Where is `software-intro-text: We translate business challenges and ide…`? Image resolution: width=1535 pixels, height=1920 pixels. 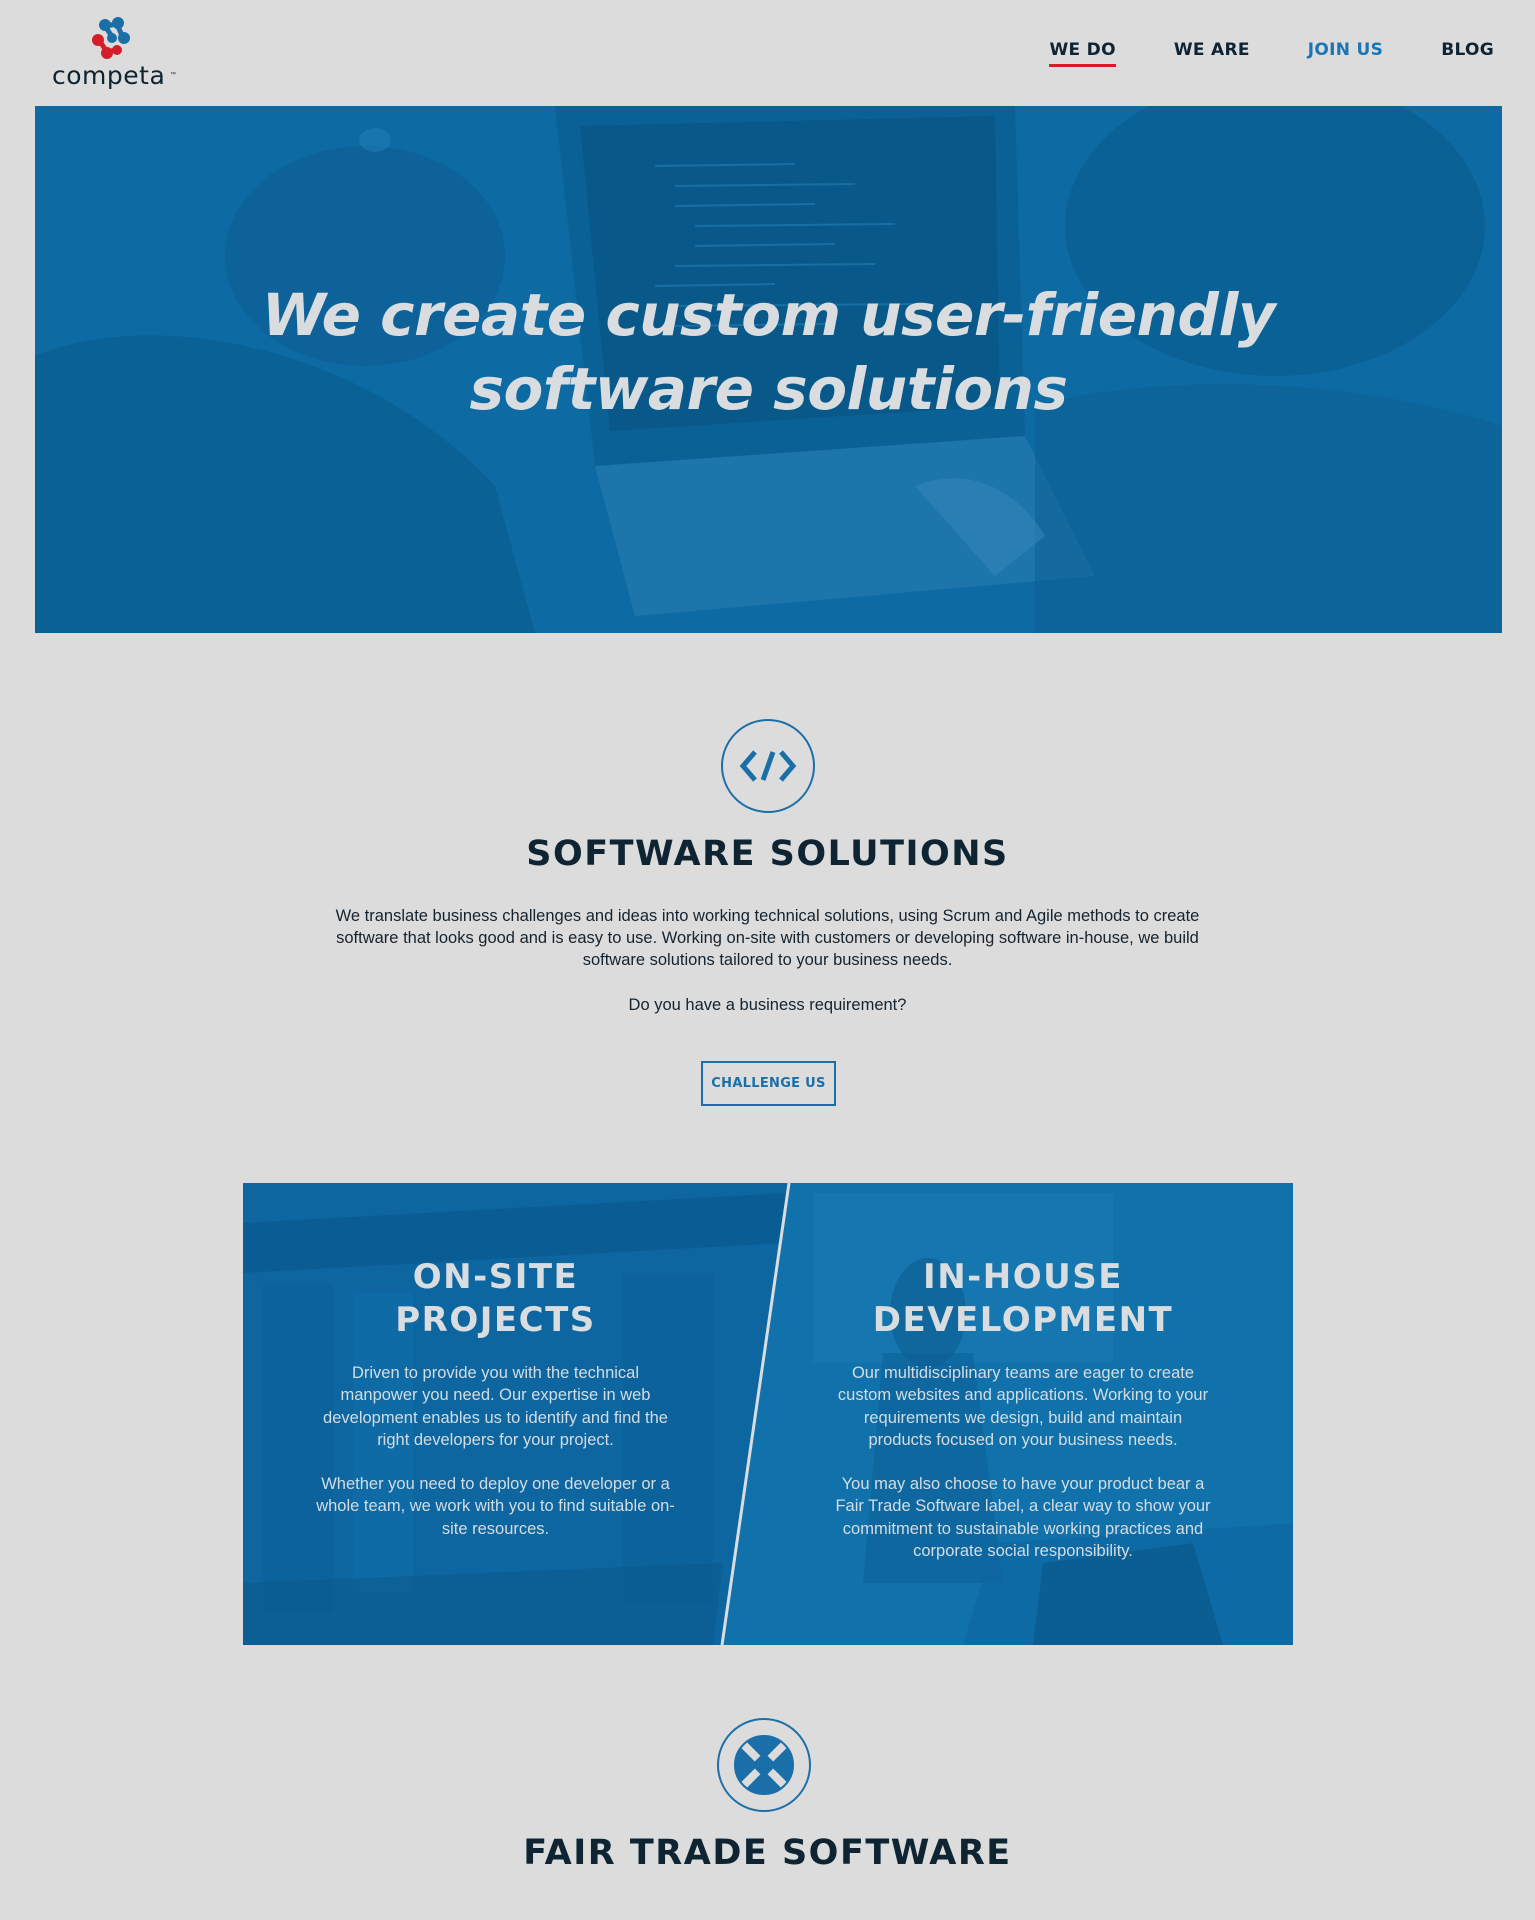 software-intro-text: We translate business challenges and ide… is located at coordinates (767, 938).